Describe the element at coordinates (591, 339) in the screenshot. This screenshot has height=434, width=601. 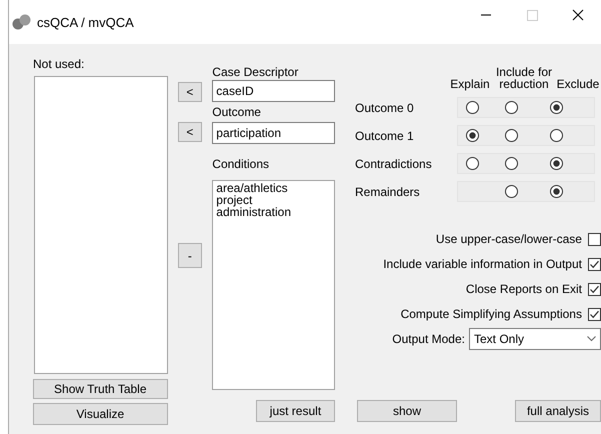
I see `chevron-icon` at that location.